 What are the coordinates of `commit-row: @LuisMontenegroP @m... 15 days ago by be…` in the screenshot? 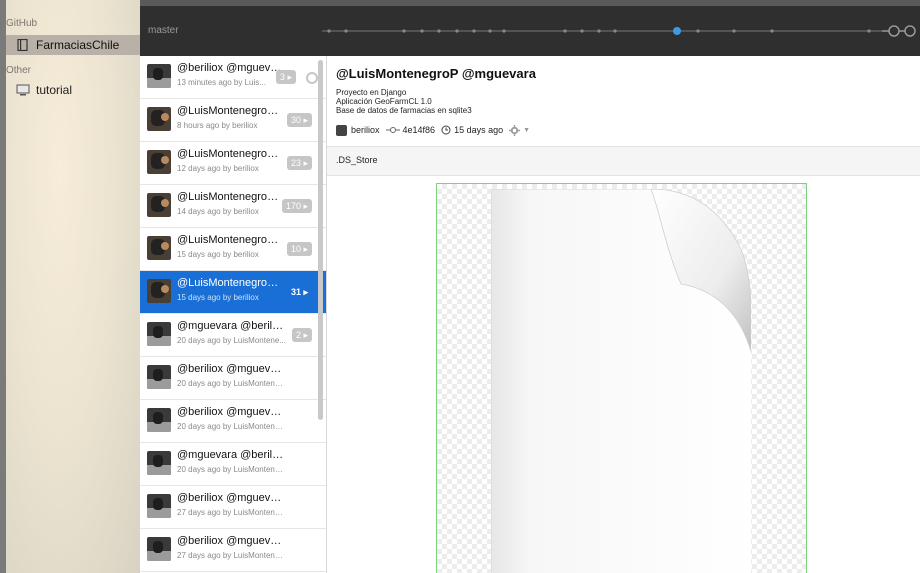 It's located at (233, 249).